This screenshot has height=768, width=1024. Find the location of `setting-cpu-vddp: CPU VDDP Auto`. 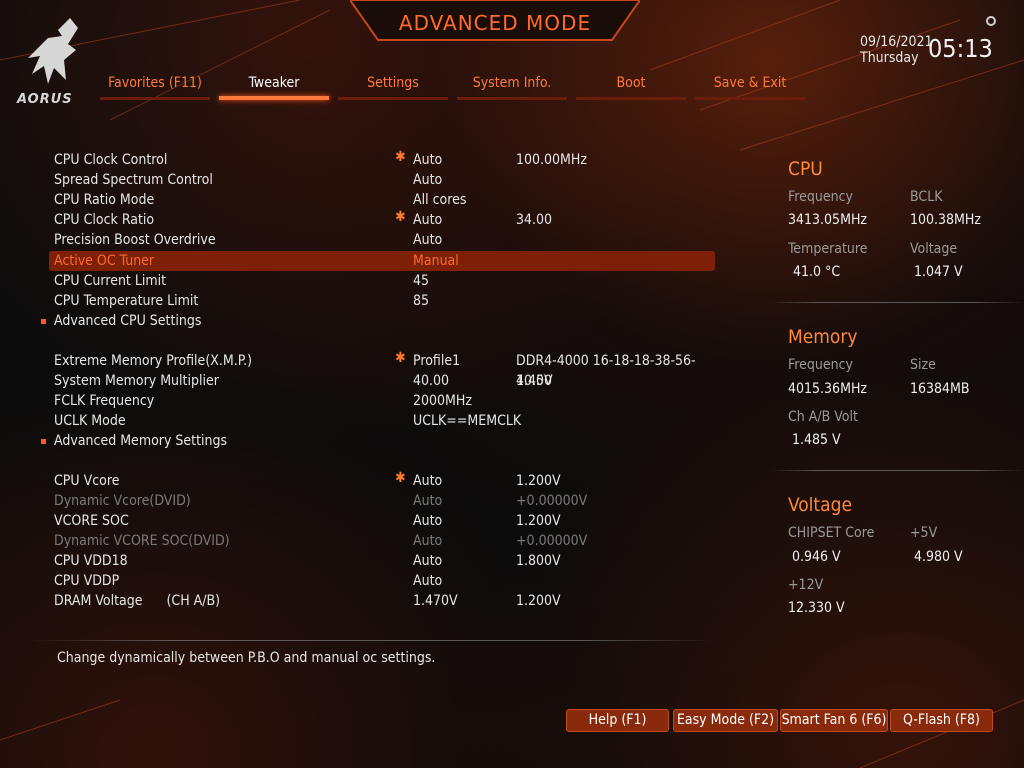

setting-cpu-vddp: CPU VDDP Auto is located at coordinates (382, 581).